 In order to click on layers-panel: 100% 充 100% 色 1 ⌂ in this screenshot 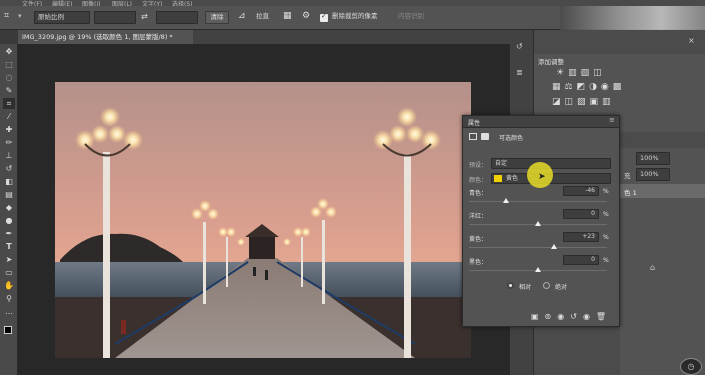, I will do `click(662, 261)`.